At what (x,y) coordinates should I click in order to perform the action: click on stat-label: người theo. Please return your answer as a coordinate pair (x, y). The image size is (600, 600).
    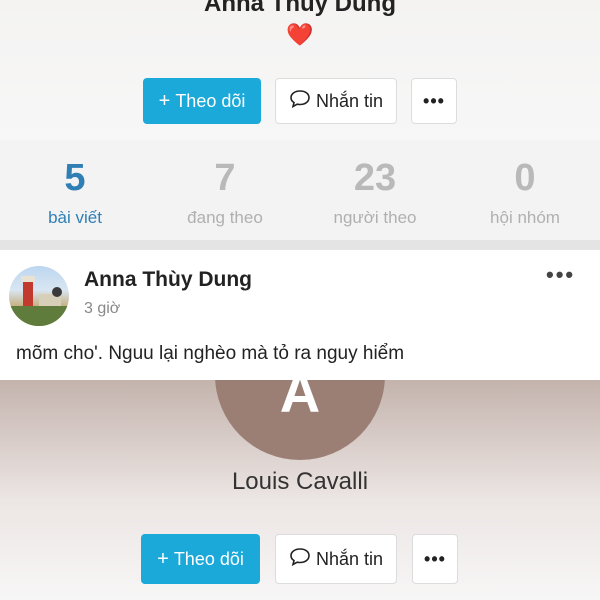
    Looking at the image, I should click on (375, 217).